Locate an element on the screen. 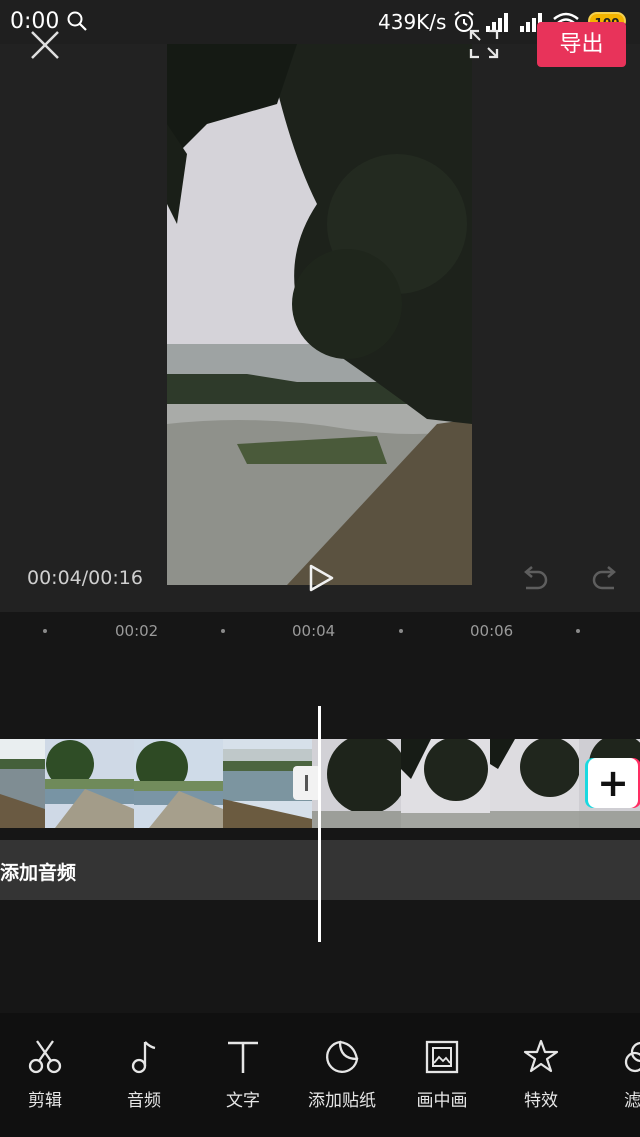  redo-icon is located at coordinates (605, 578).